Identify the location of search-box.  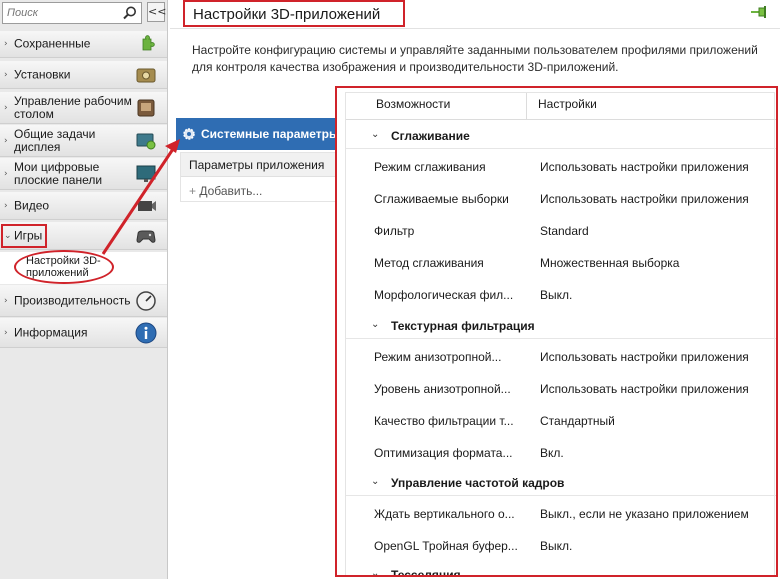
(72, 13).